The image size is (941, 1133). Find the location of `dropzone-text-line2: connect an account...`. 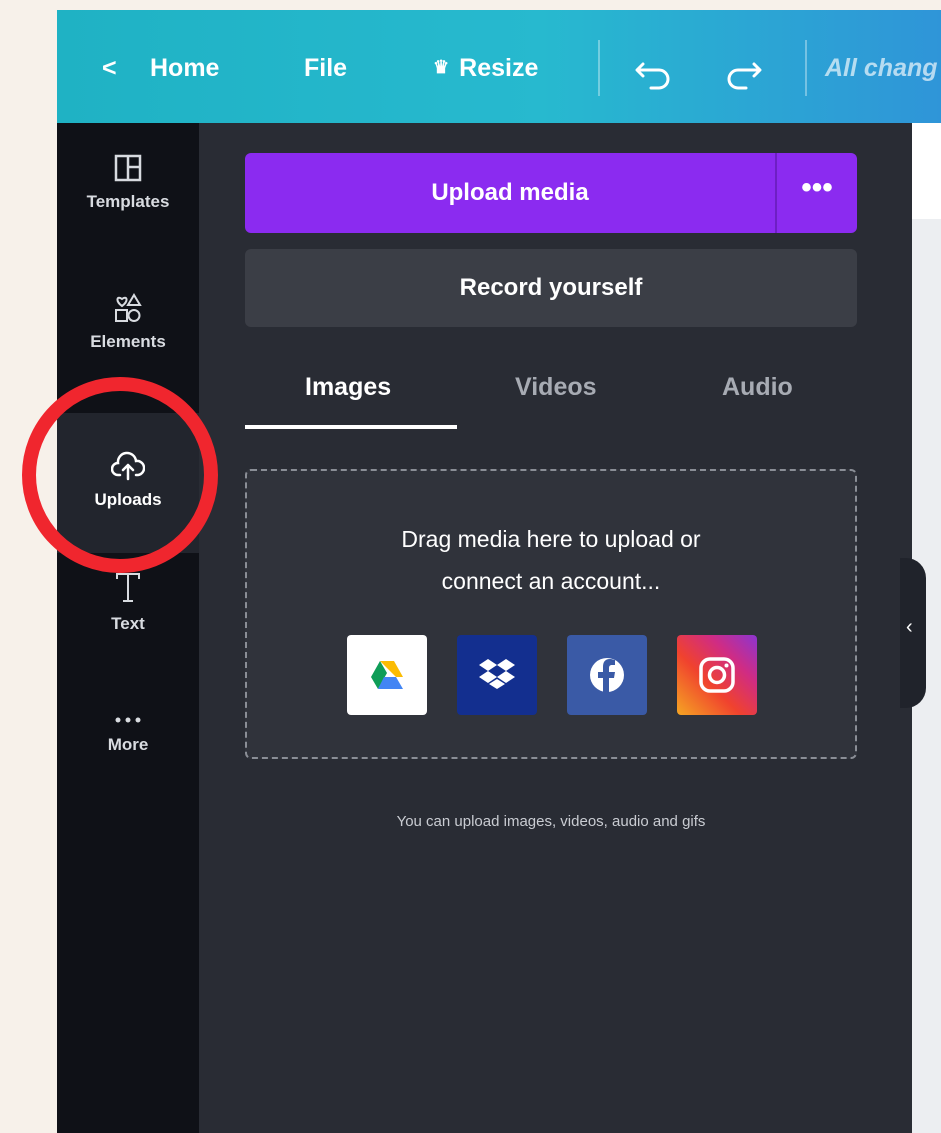

dropzone-text-line2: connect an account... is located at coordinates (551, 581).